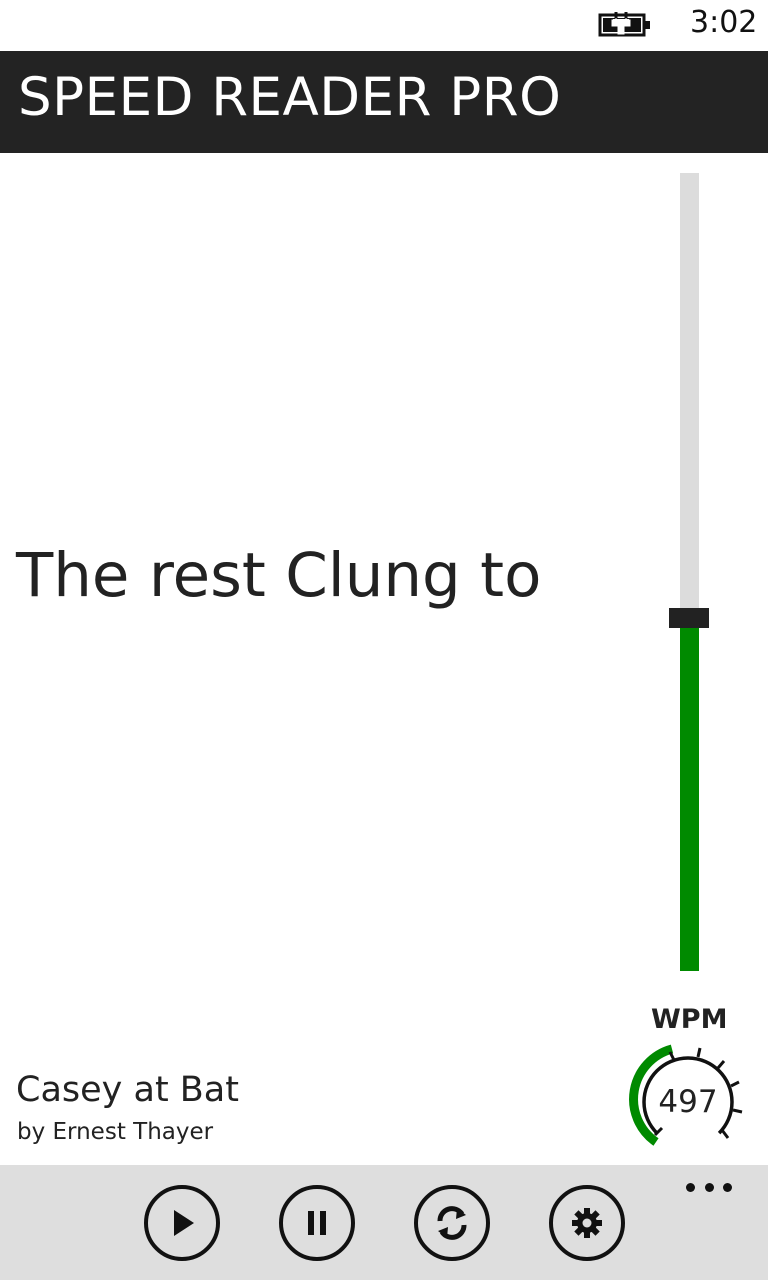 The image size is (768, 1280). What do you see at coordinates (384, 25) in the screenshot?
I see `status-bar: 3:02` at bounding box center [384, 25].